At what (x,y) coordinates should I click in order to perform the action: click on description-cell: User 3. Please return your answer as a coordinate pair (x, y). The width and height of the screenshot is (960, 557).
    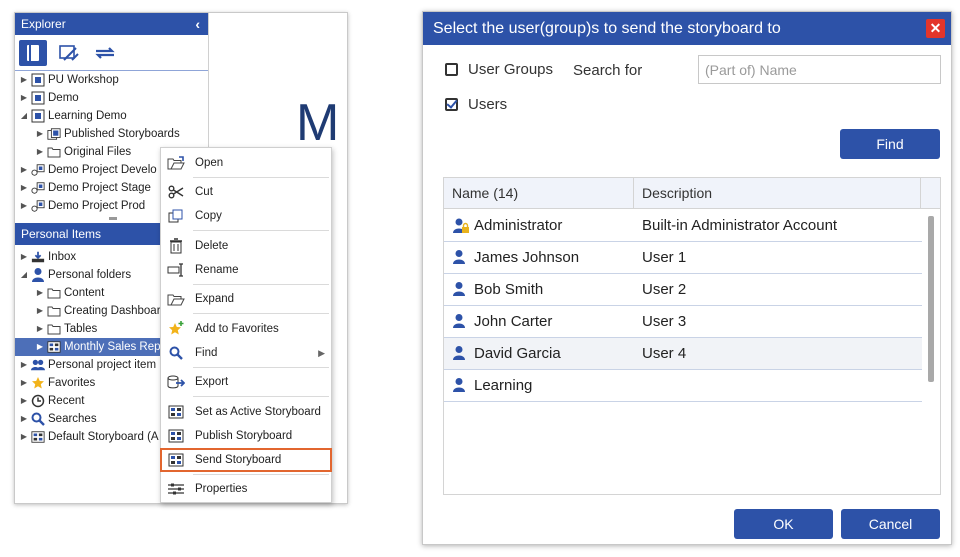
    Looking at the image, I should click on (664, 321).